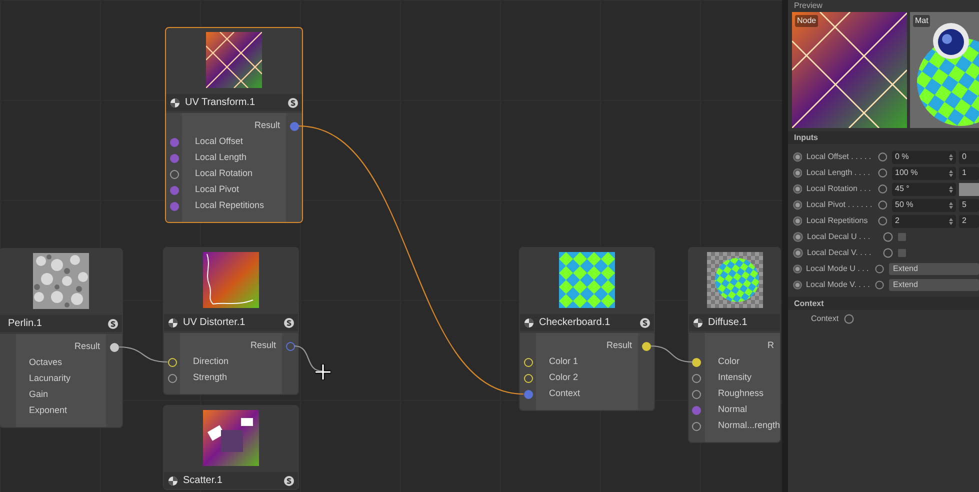  Describe the element at coordinates (234, 60) in the screenshot. I see `uv-gradient-preview` at that location.